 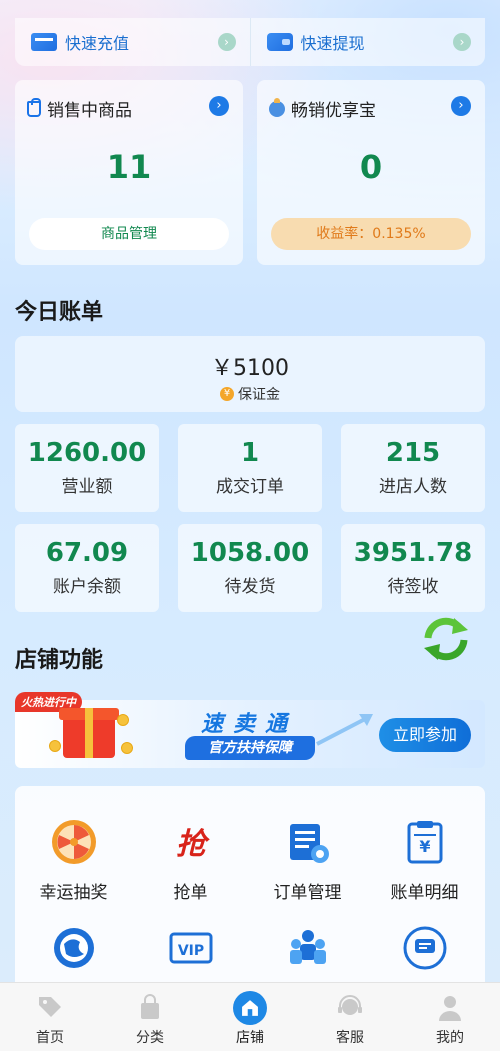 I want to click on top-action-bar: 快速充值 › 快速提现 ›, so click(x=250, y=42).